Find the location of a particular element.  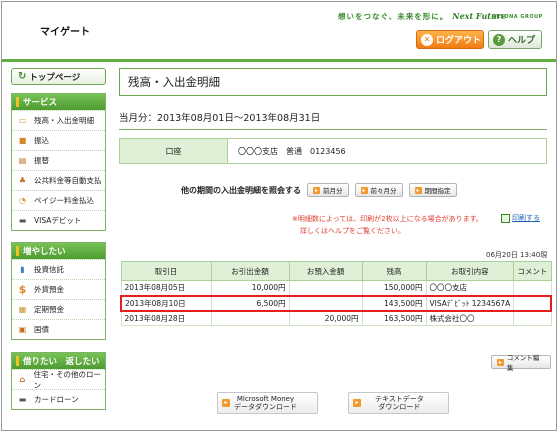

borrow-panel: 借りたい 返したい ⌂ 住宅・その他のローン ▬ カードローン is located at coordinates (58, 381).